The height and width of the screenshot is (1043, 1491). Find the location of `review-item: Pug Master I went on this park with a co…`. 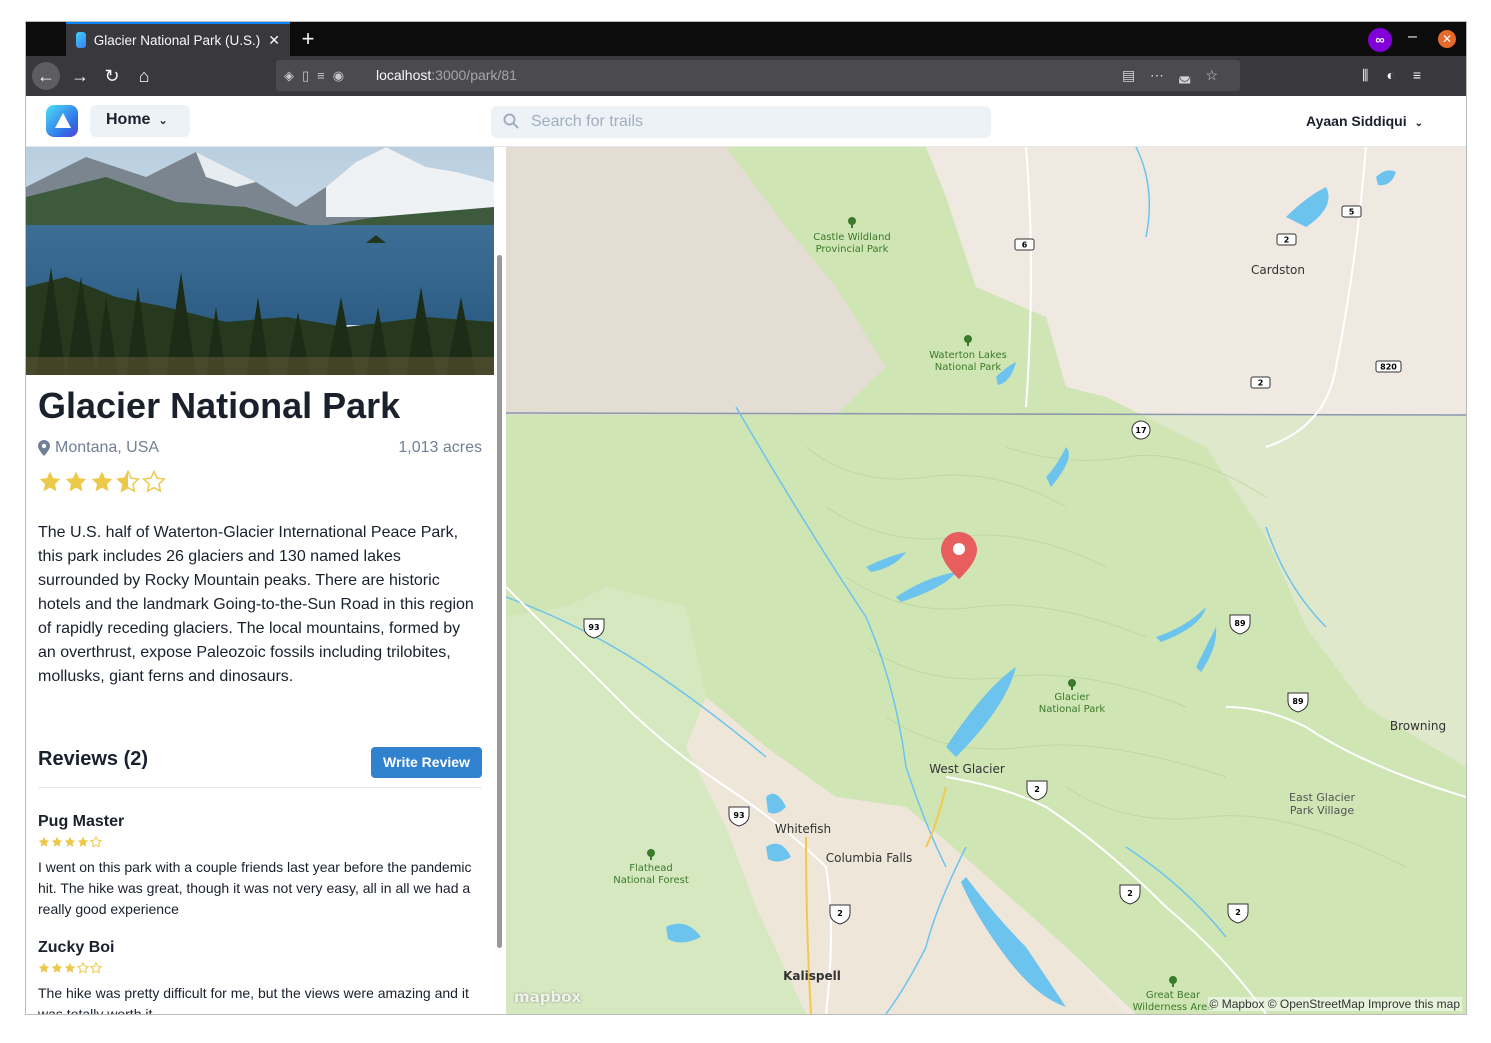

review-item: Pug Master I went on this park with a co… is located at coordinates (260, 866).